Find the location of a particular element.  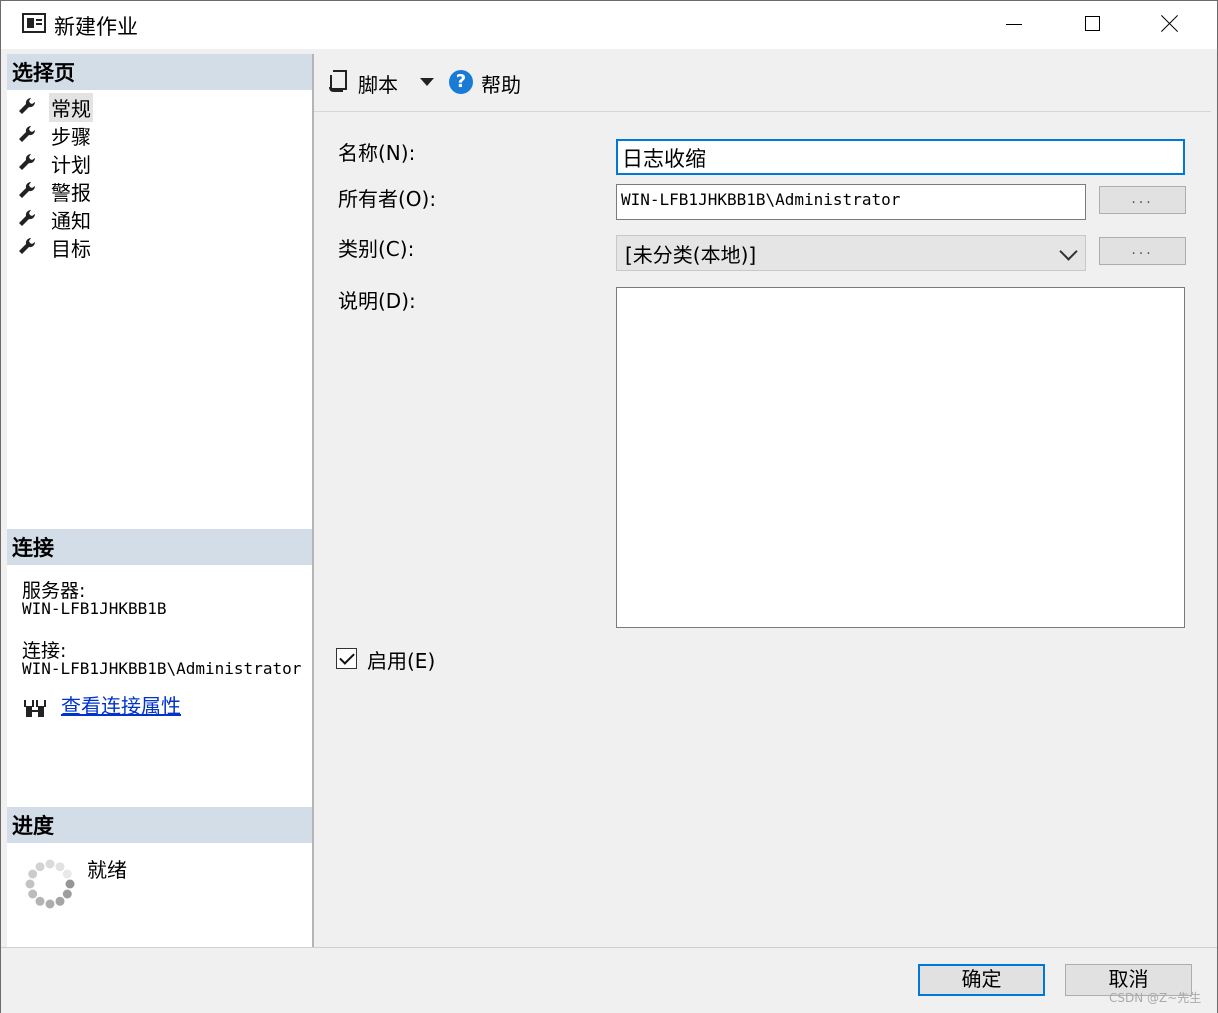

script-button: 脚本 is located at coordinates (378, 83).